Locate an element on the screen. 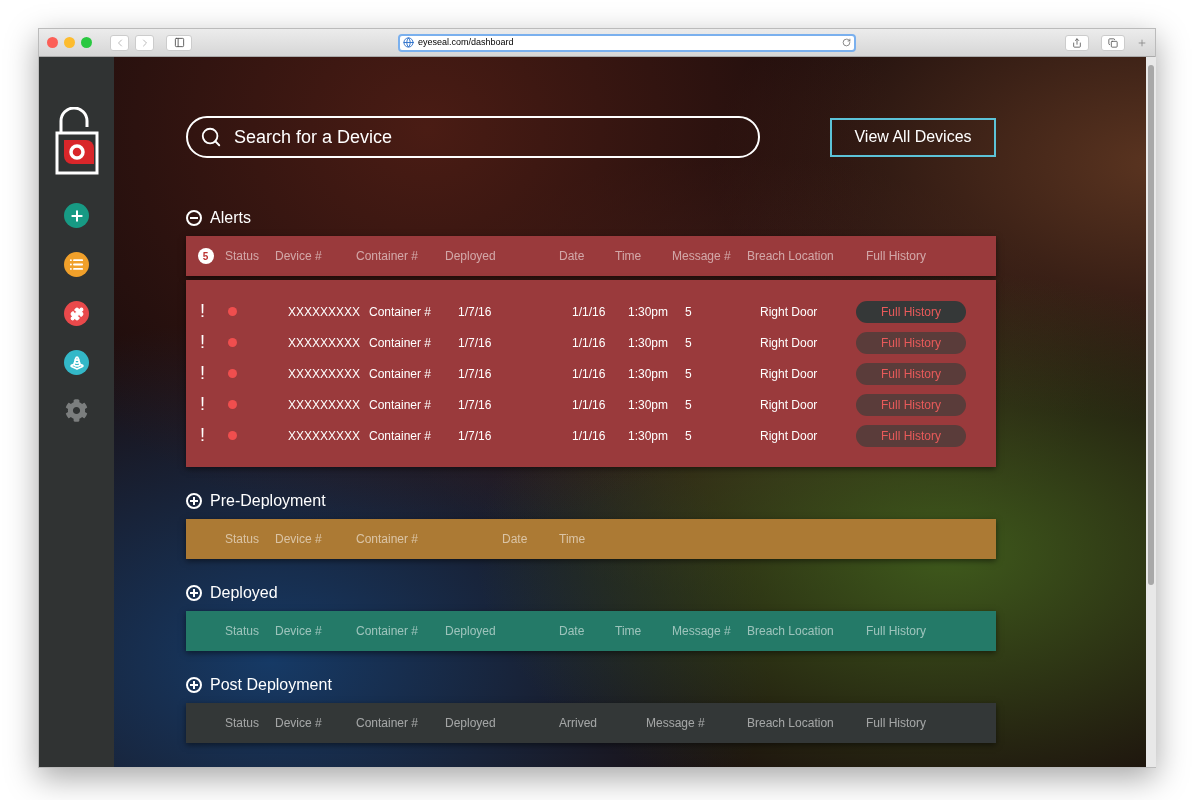 This screenshot has height=800, width=1194. cone-icon is located at coordinates (76, 362).